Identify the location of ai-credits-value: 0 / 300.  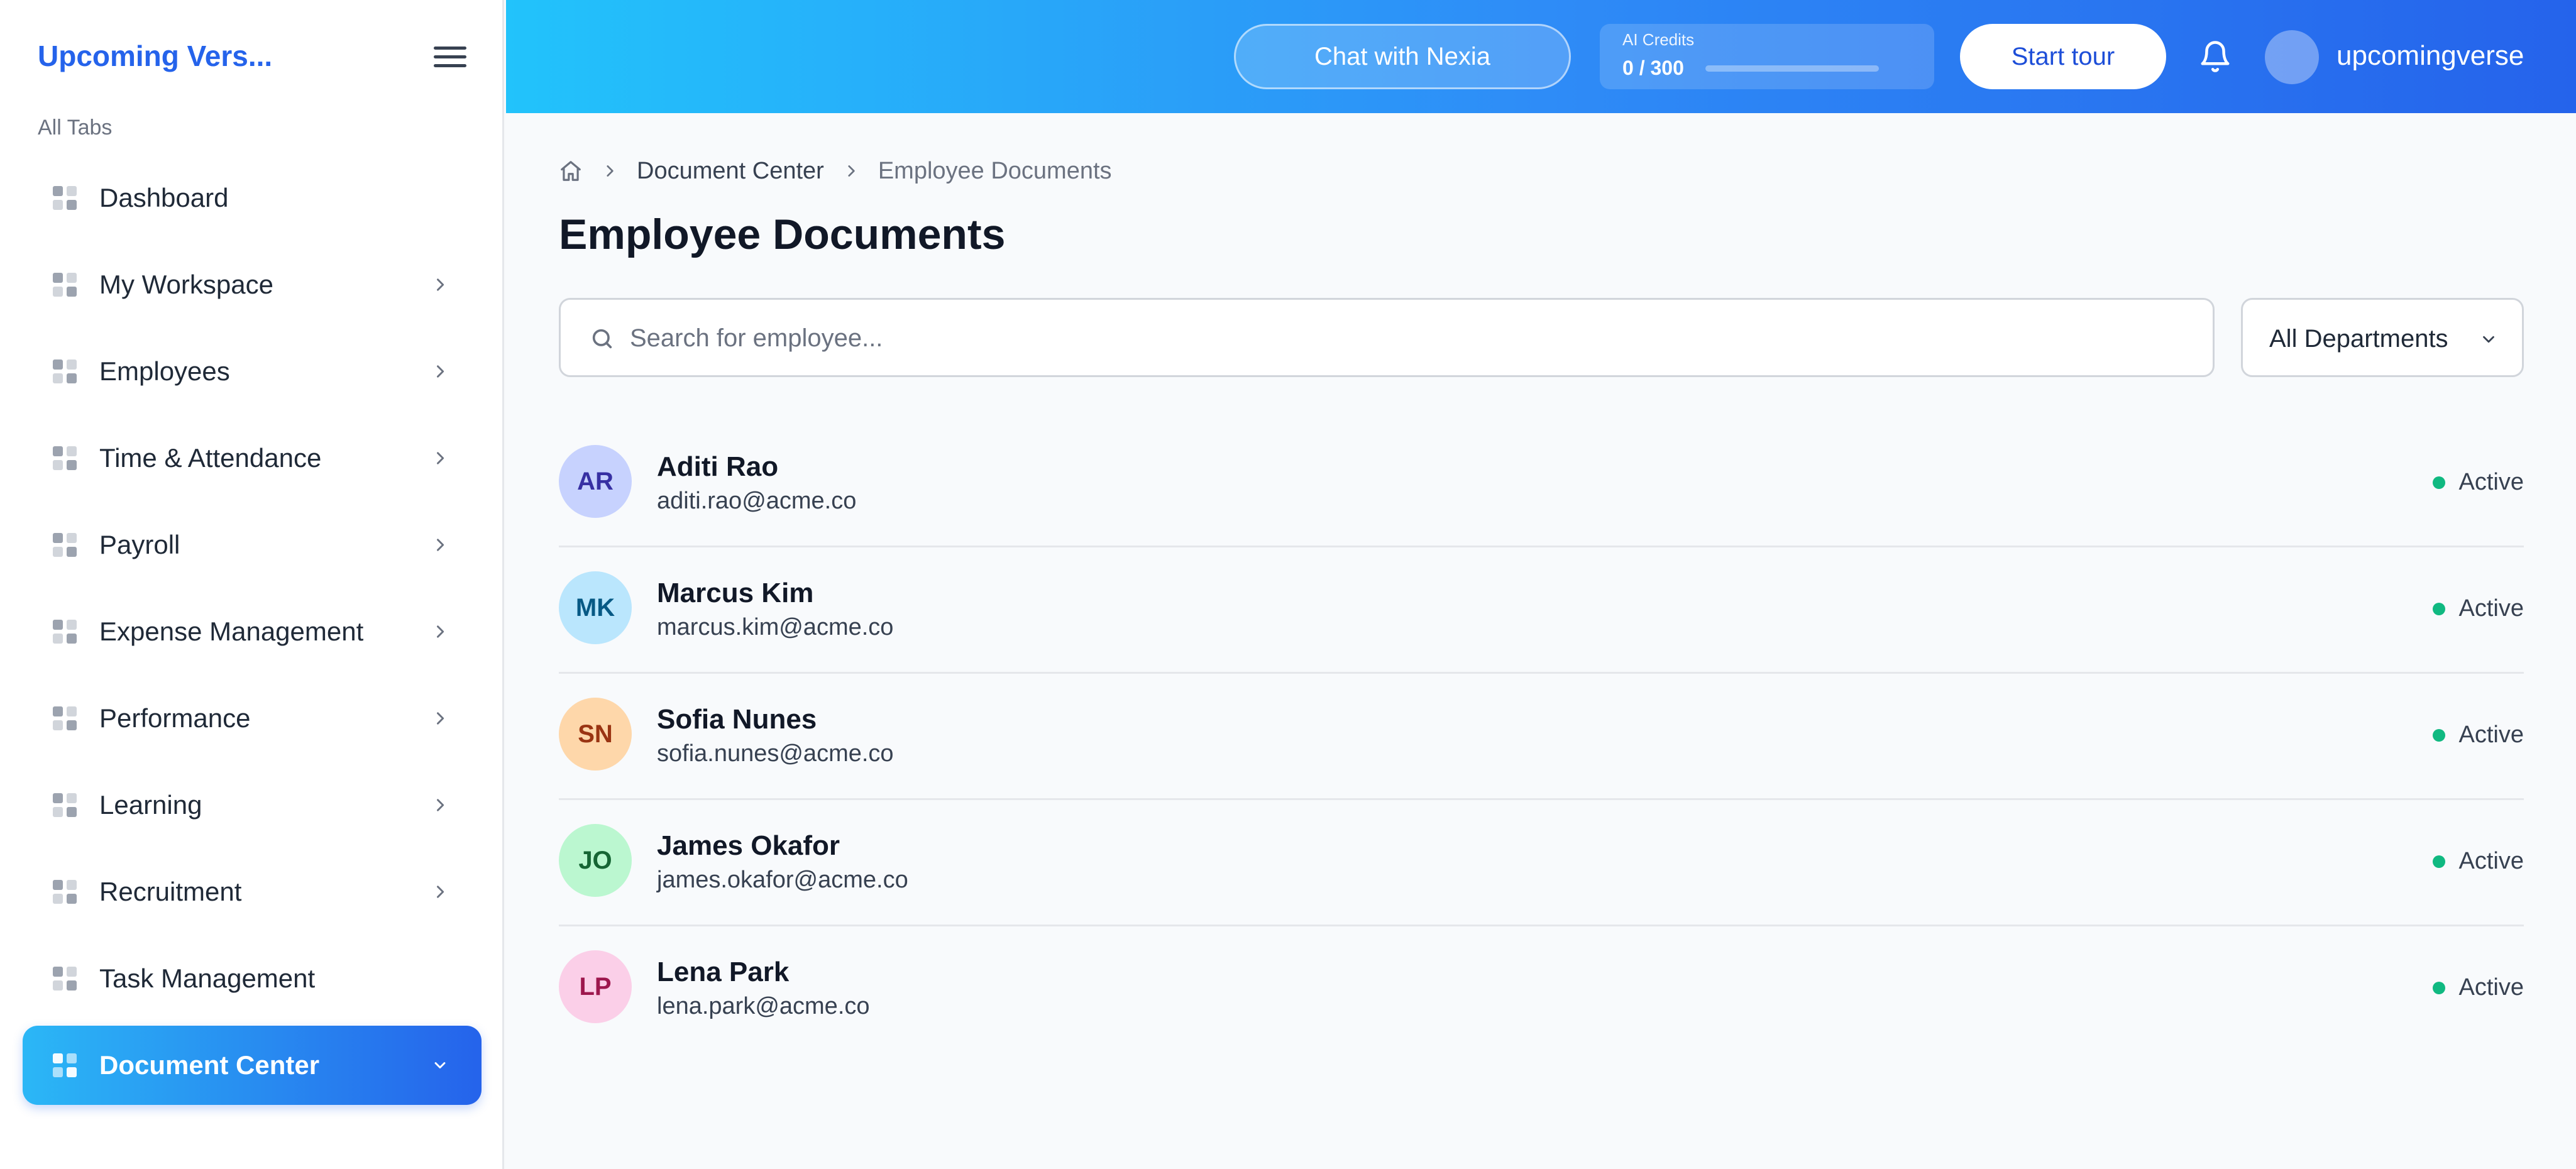
(1653, 68).